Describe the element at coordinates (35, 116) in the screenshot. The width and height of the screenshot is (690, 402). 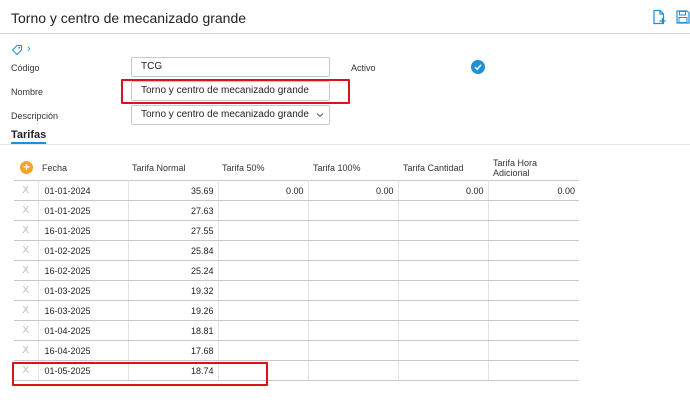
I see `descripcion-label: Descripción` at that location.